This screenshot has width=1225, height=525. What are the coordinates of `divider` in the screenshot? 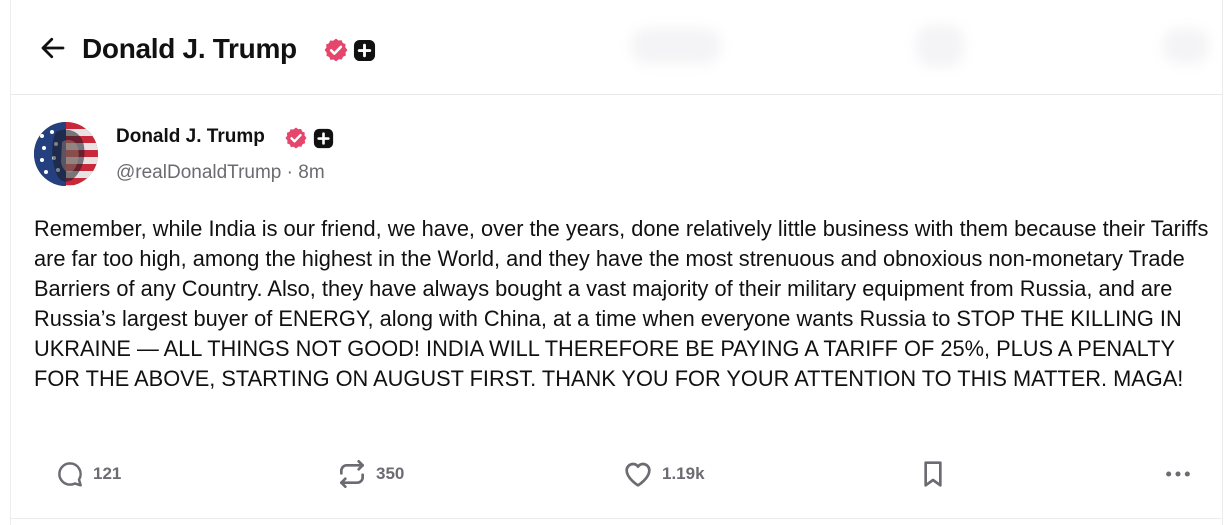 It's located at (616, 518).